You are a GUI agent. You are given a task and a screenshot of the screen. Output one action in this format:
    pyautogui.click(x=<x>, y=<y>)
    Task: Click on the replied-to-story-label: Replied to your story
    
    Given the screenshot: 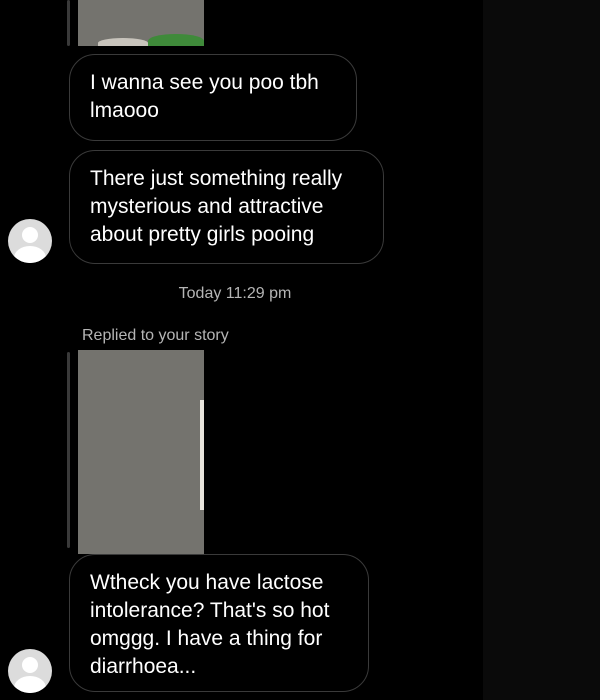 What is the action you would take?
    pyautogui.click(x=155, y=335)
    